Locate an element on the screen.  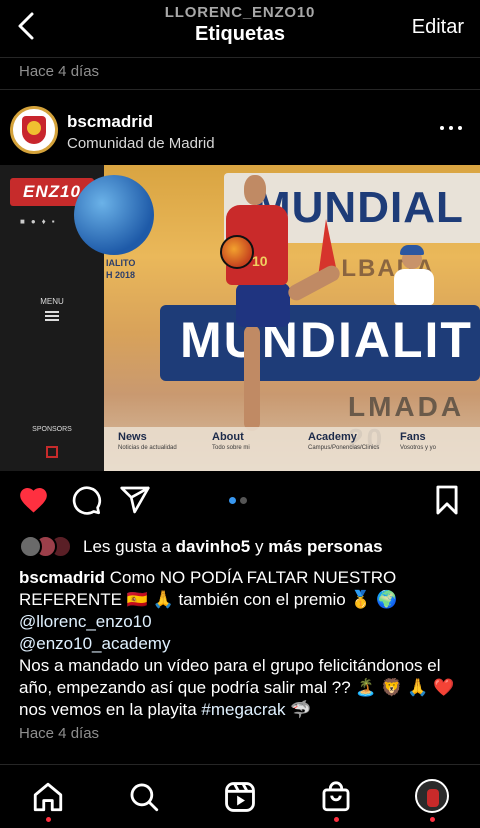
mention-link: @llorenc_enzo10 is located at coordinates (85, 621).